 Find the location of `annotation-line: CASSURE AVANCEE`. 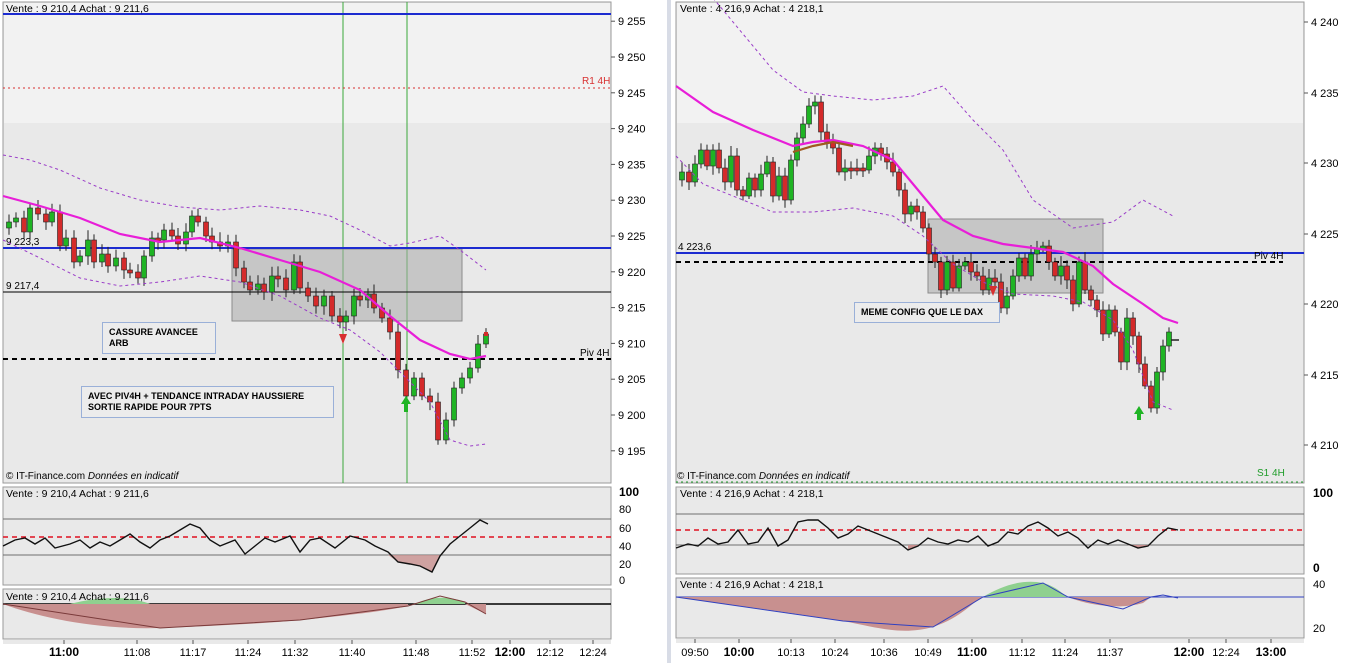

annotation-line: CASSURE AVANCEE is located at coordinates (153, 332).